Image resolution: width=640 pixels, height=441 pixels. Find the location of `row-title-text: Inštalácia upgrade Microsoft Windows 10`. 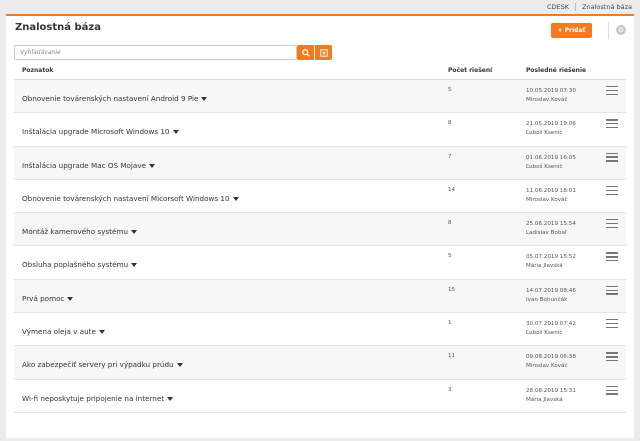

row-title-text: Inštalácia upgrade Microsoft Windows 10 is located at coordinates (96, 131).